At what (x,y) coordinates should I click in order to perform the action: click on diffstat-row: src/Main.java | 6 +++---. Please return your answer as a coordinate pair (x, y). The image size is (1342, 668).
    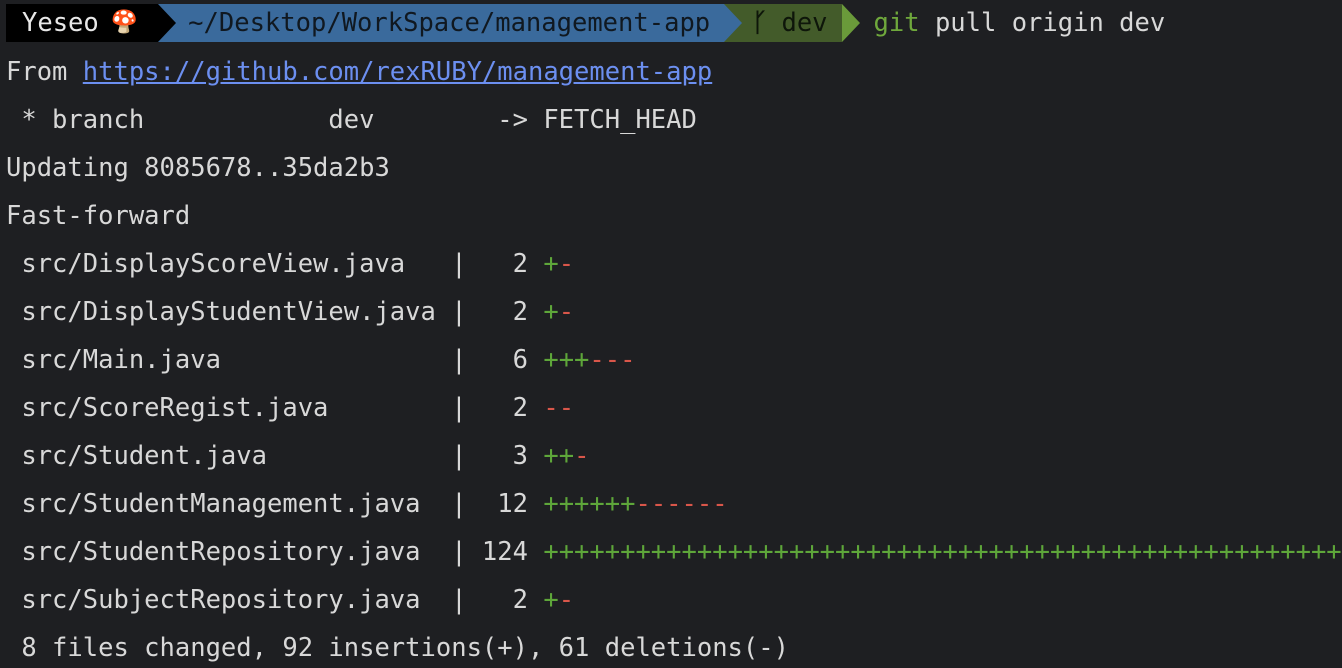
    Looking at the image, I should click on (320, 360).